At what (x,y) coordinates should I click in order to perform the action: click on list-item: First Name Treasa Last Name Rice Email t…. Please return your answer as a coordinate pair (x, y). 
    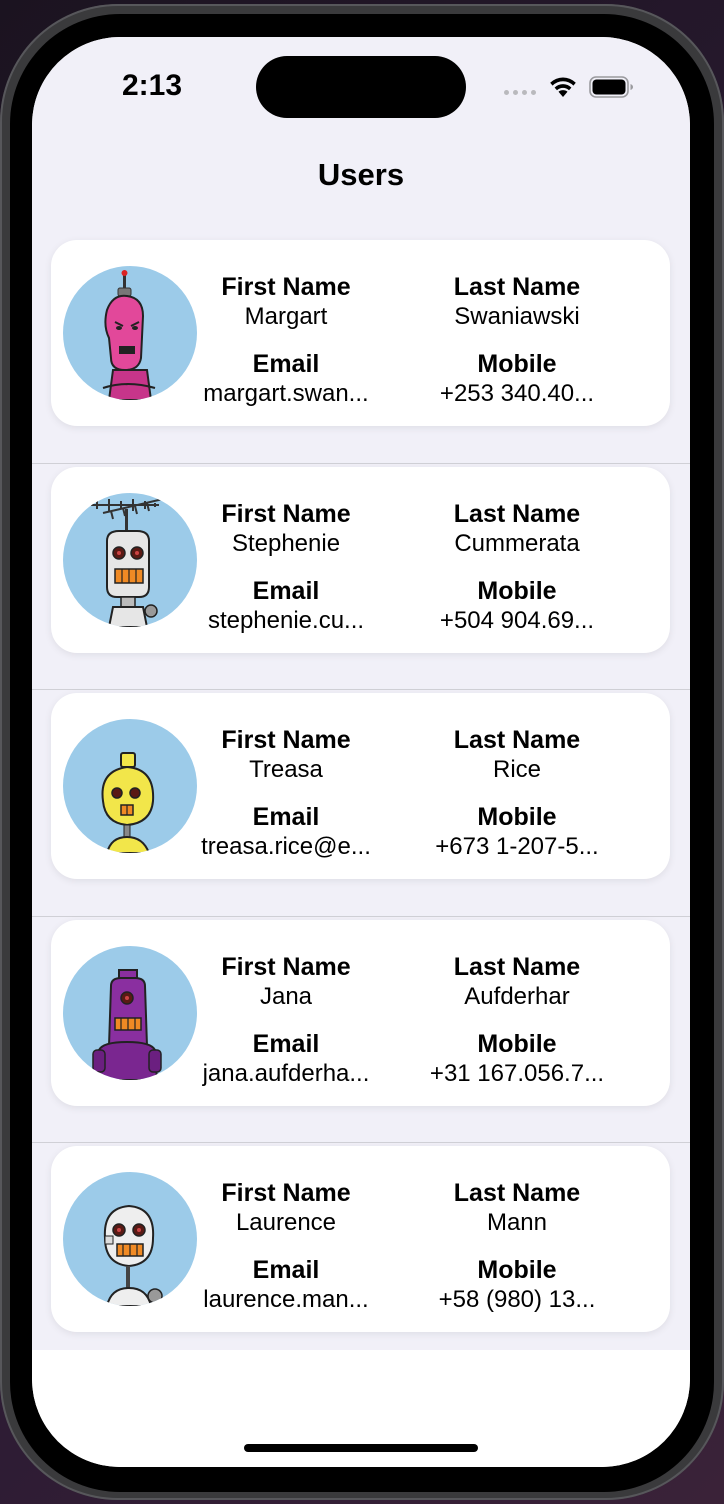
    Looking at the image, I should click on (361, 803).